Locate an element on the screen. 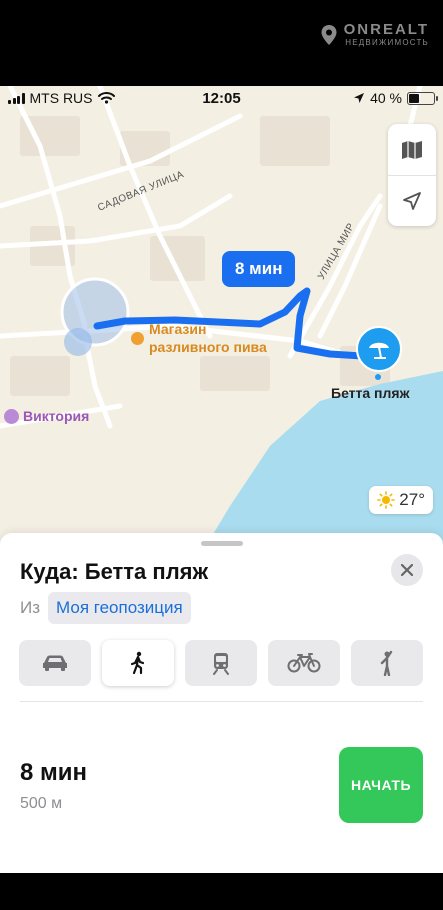 The height and width of the screenshot is (910, 443). poi-shop-icon is located at coordinates (137, 338).